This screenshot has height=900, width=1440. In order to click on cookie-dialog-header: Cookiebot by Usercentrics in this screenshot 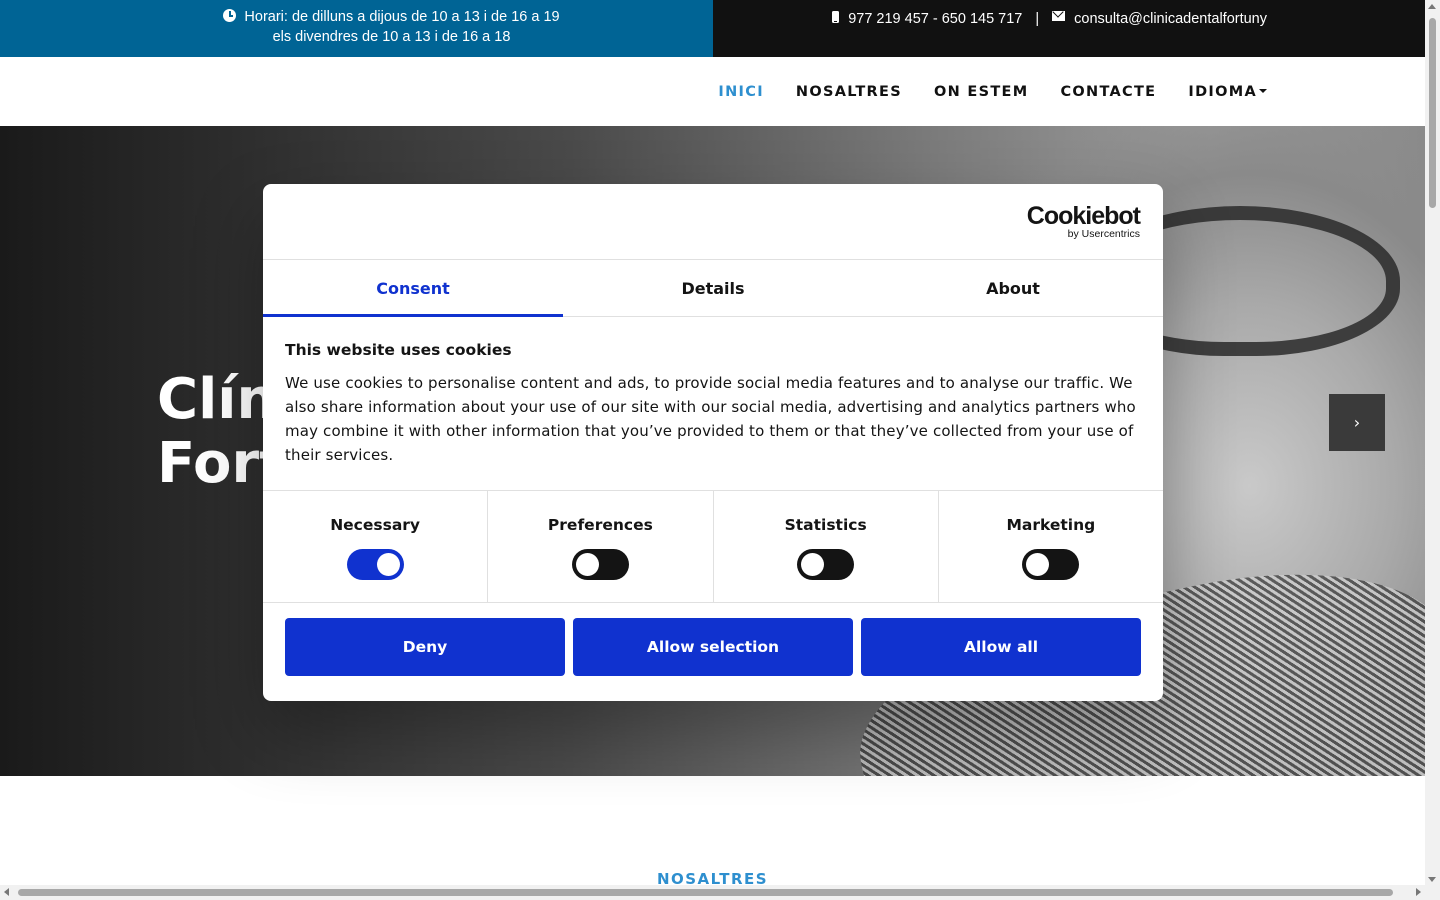, I will do `click(713, 222)`.